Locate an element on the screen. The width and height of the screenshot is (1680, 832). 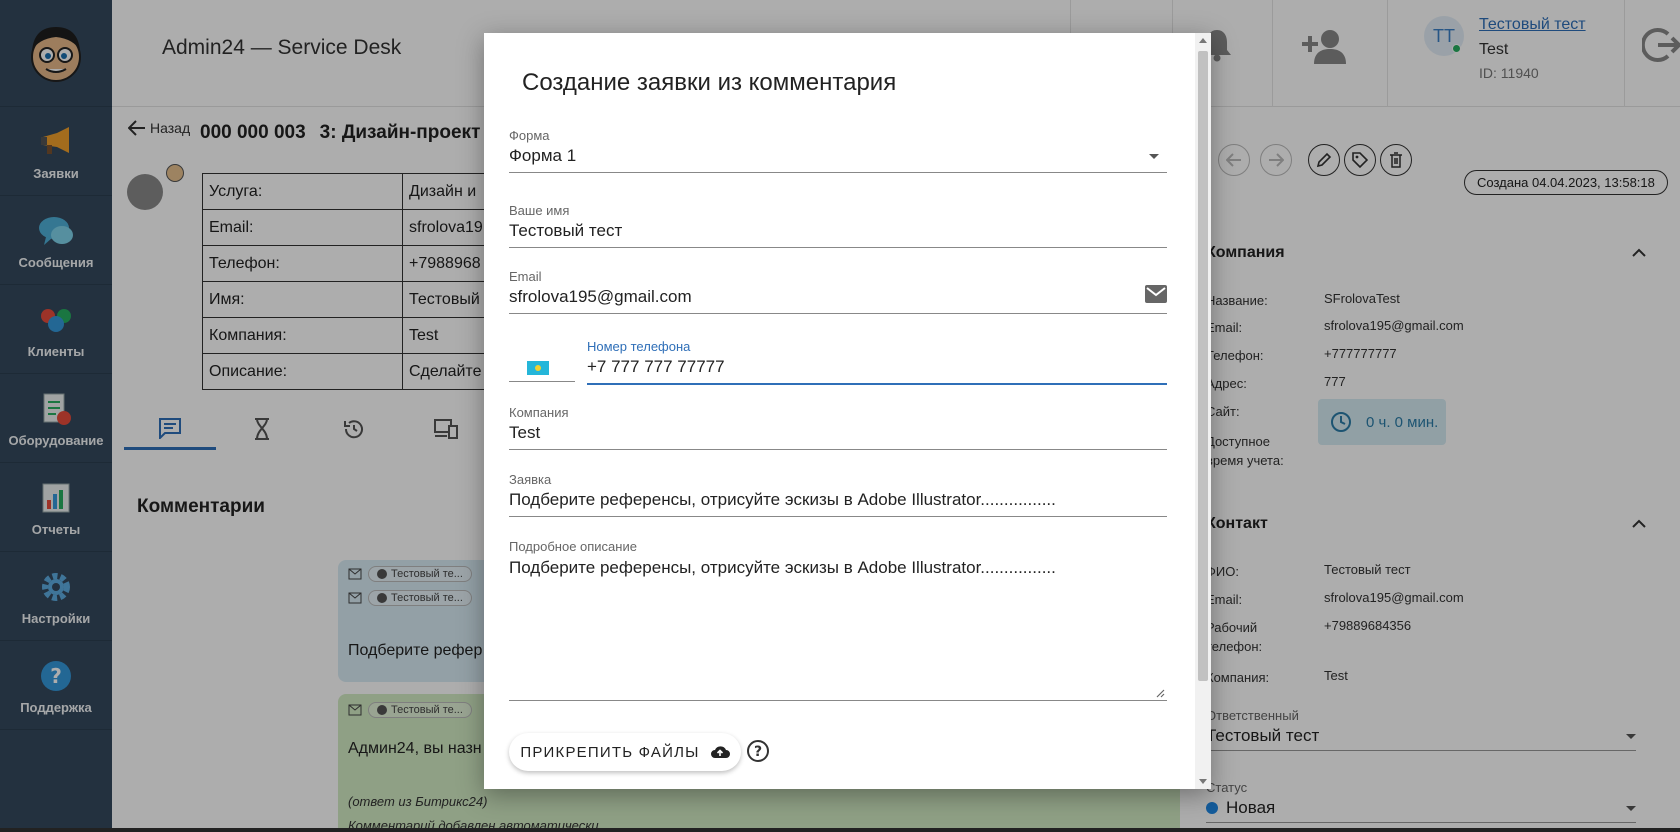
name-input: Тестовый тест is located at coordinates (838, 234).